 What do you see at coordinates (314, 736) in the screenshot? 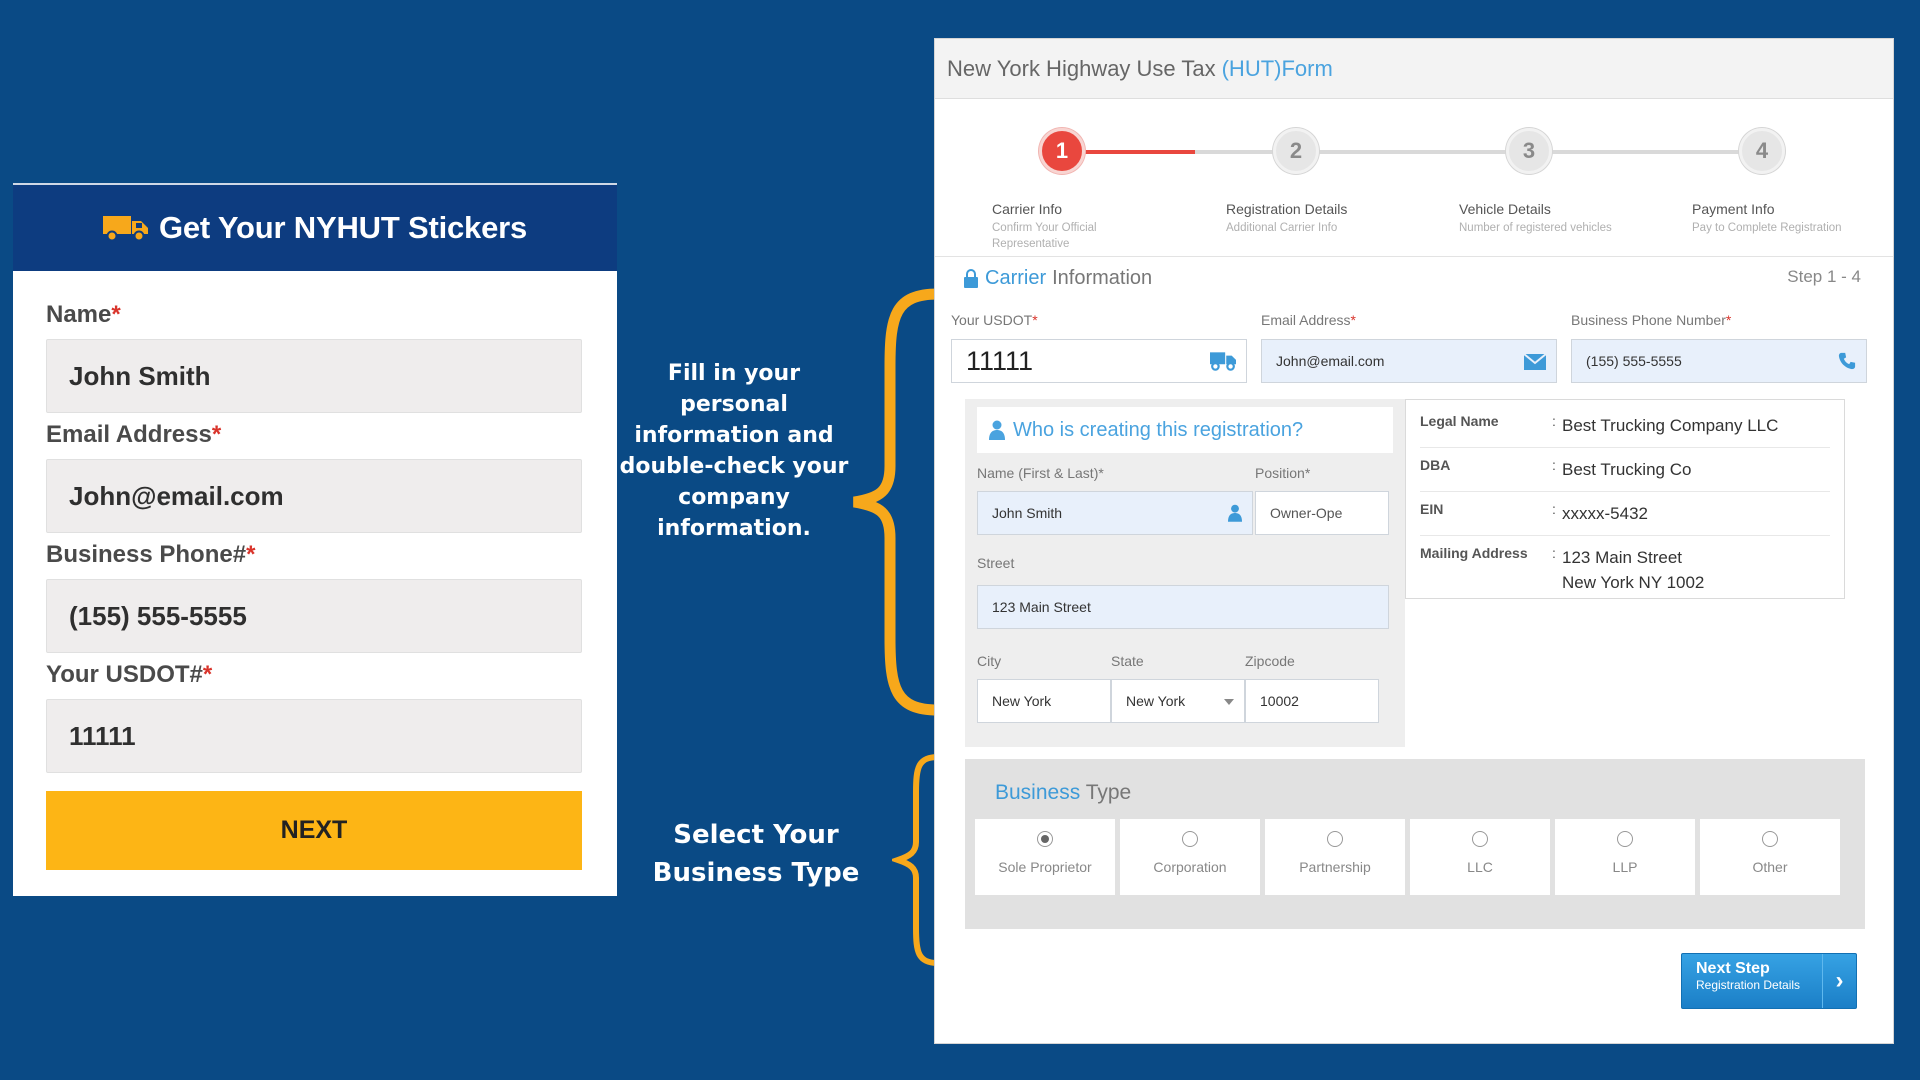
I see `usdot-input: 11111` at bounding box center [314, 736].